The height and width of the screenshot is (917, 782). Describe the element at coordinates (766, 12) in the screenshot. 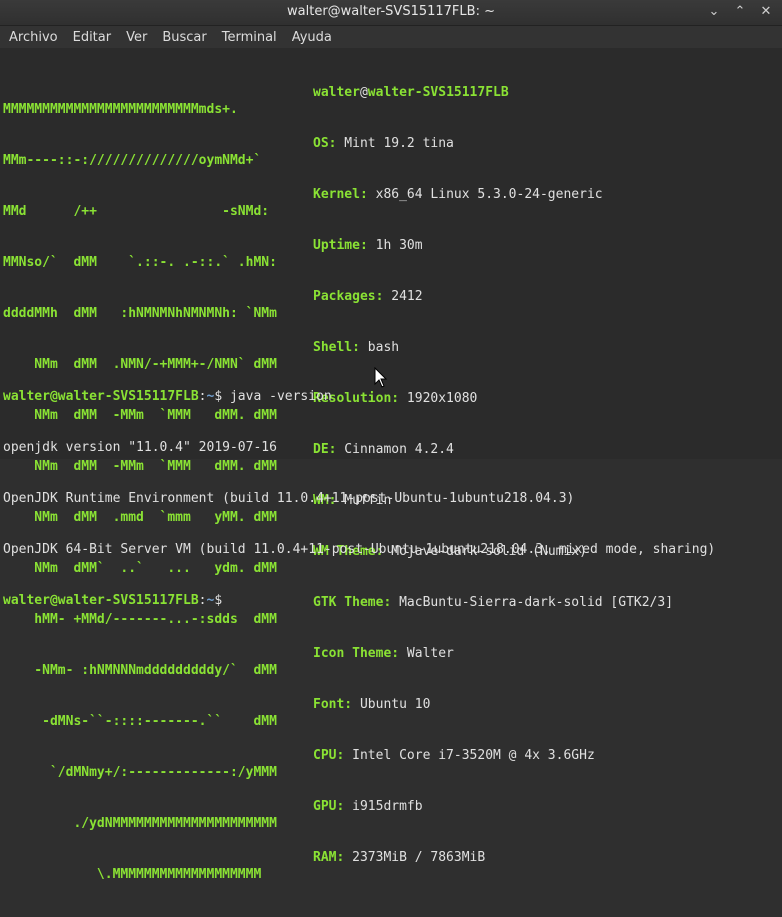

I see `close-button: ✕` at that location.